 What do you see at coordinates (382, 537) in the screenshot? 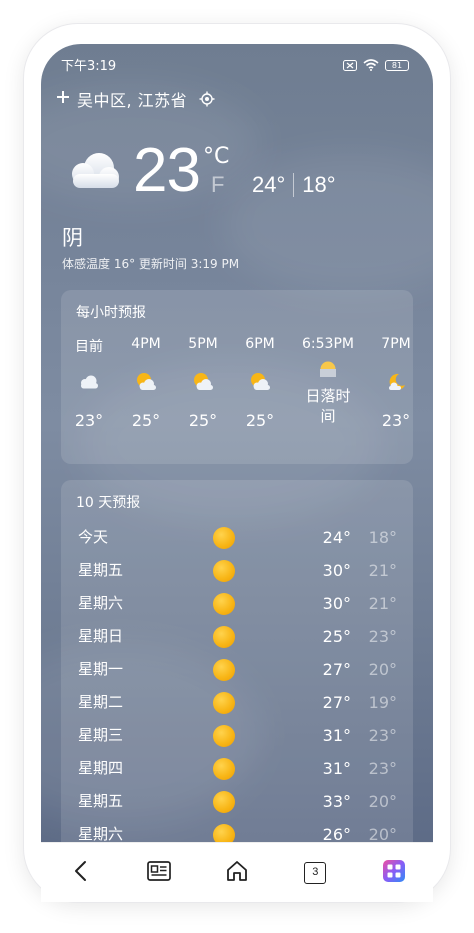
I see `day-low: 18°` at bounding box center [382, 537].